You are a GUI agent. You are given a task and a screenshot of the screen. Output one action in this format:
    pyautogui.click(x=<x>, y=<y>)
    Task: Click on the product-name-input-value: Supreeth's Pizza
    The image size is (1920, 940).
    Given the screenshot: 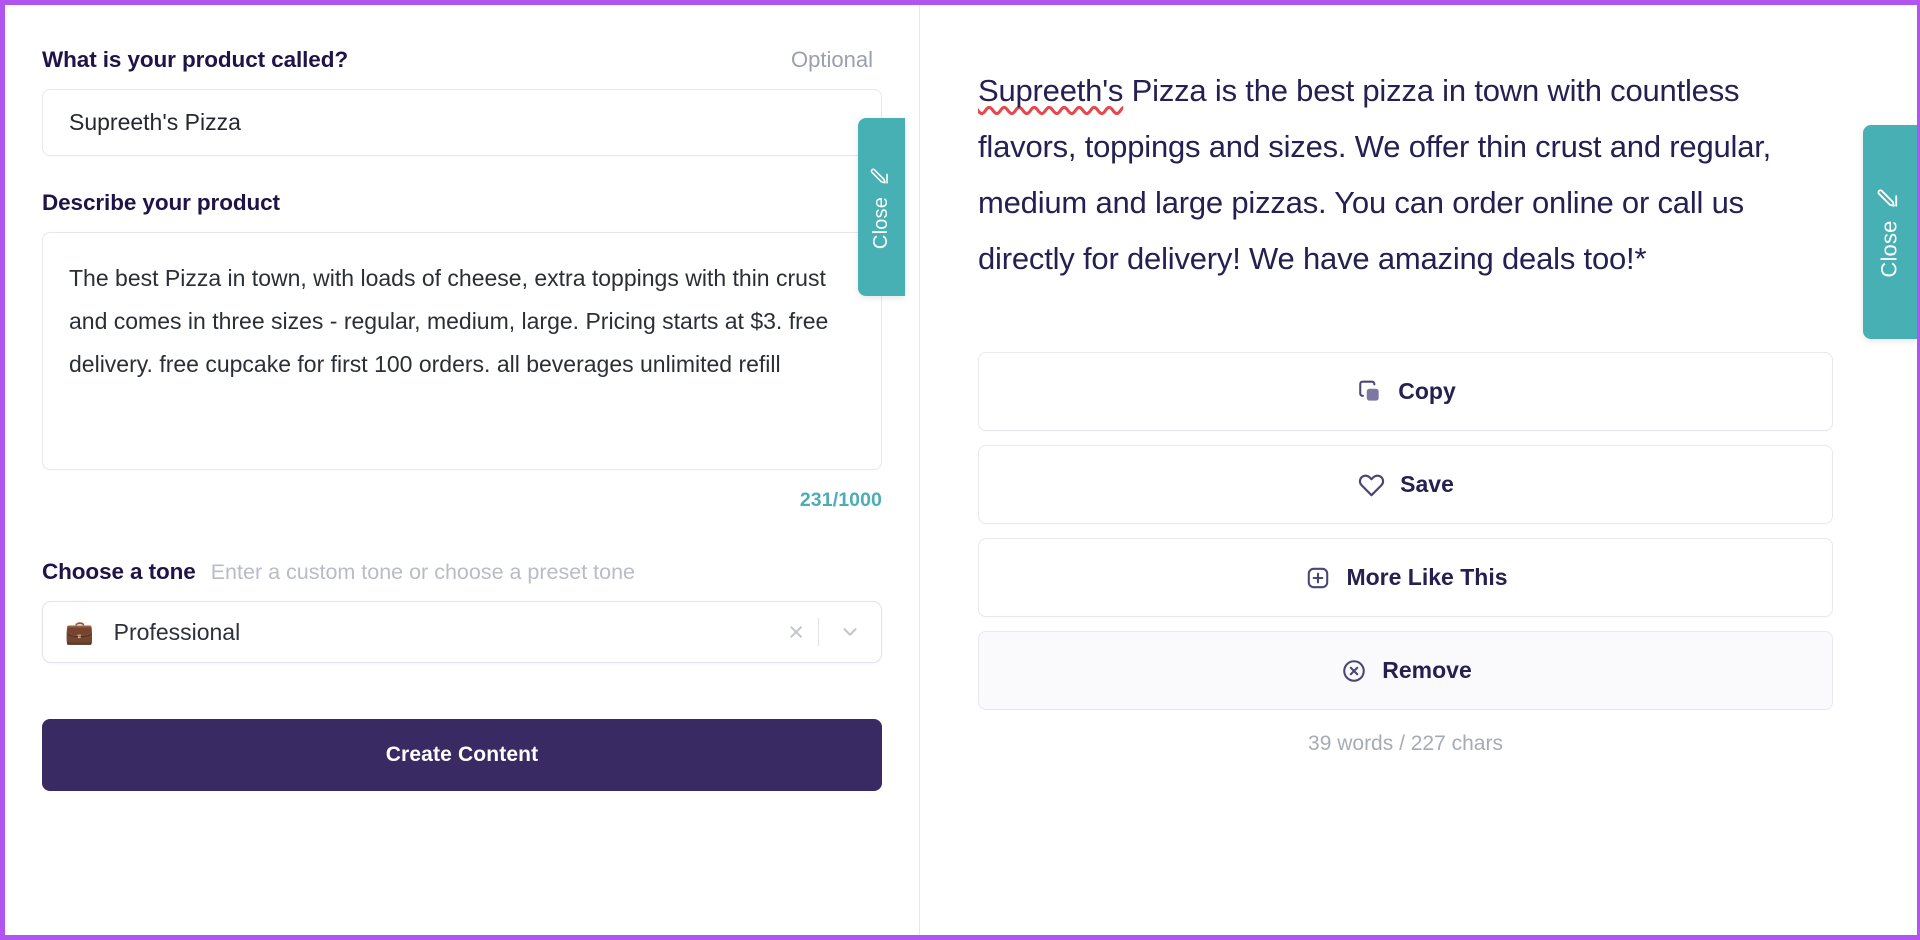 What is the action you would take?
    pyautogui.click(x=155, y=122)
    